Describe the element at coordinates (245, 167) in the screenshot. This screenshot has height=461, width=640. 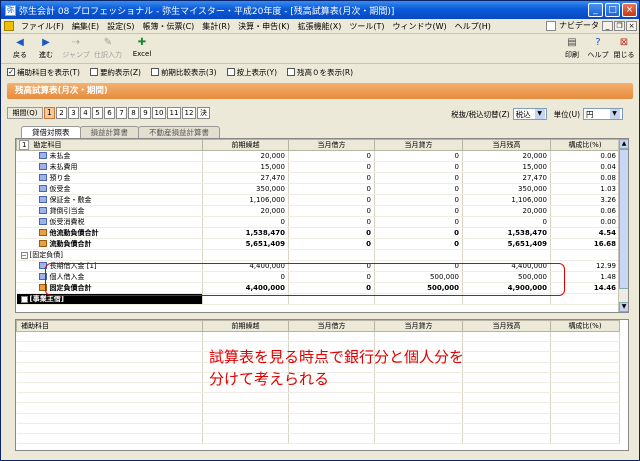
I see `prev-cell: 15,000` at that location.